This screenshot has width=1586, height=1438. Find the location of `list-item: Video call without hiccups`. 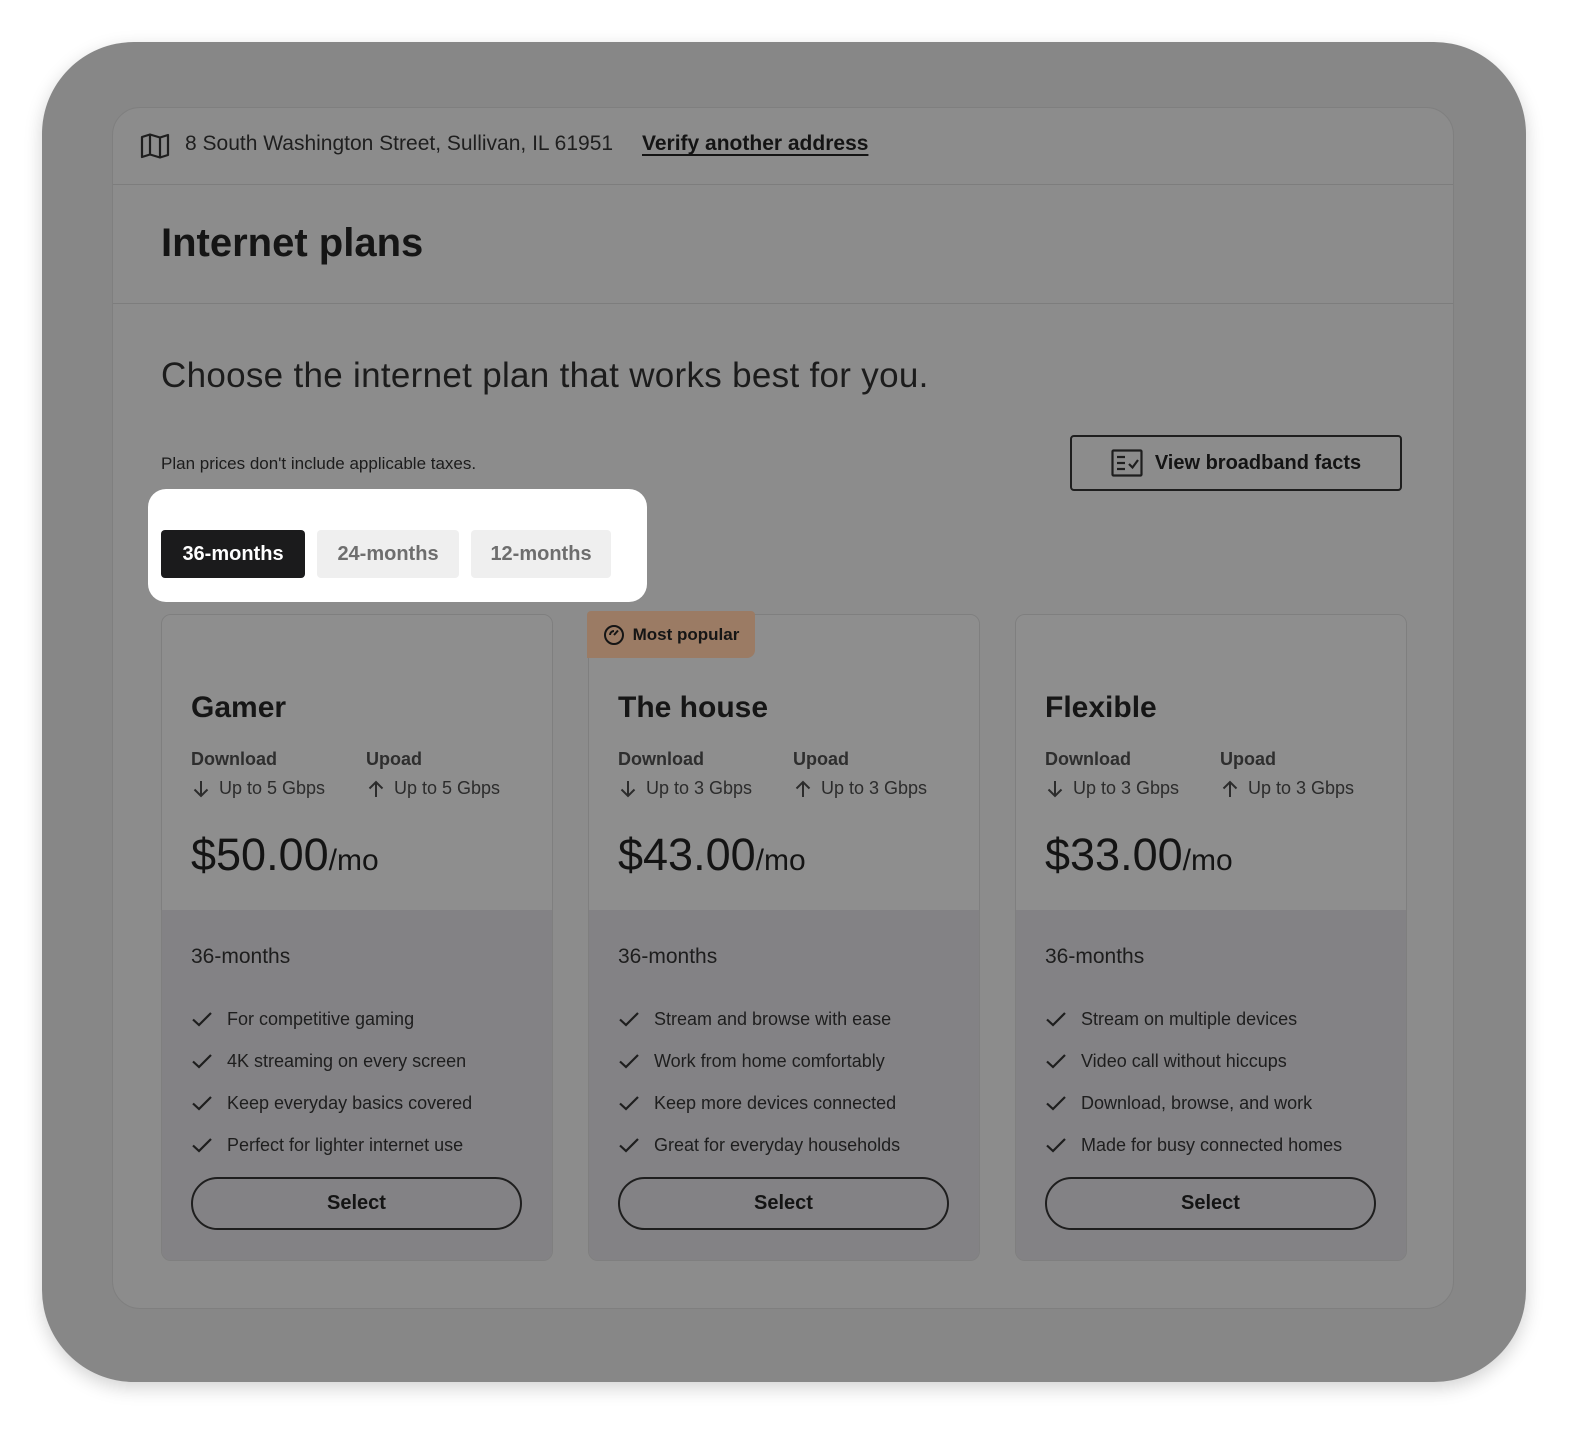

list-item: Video call without hiccups is located at coordinates (1193, 1061).